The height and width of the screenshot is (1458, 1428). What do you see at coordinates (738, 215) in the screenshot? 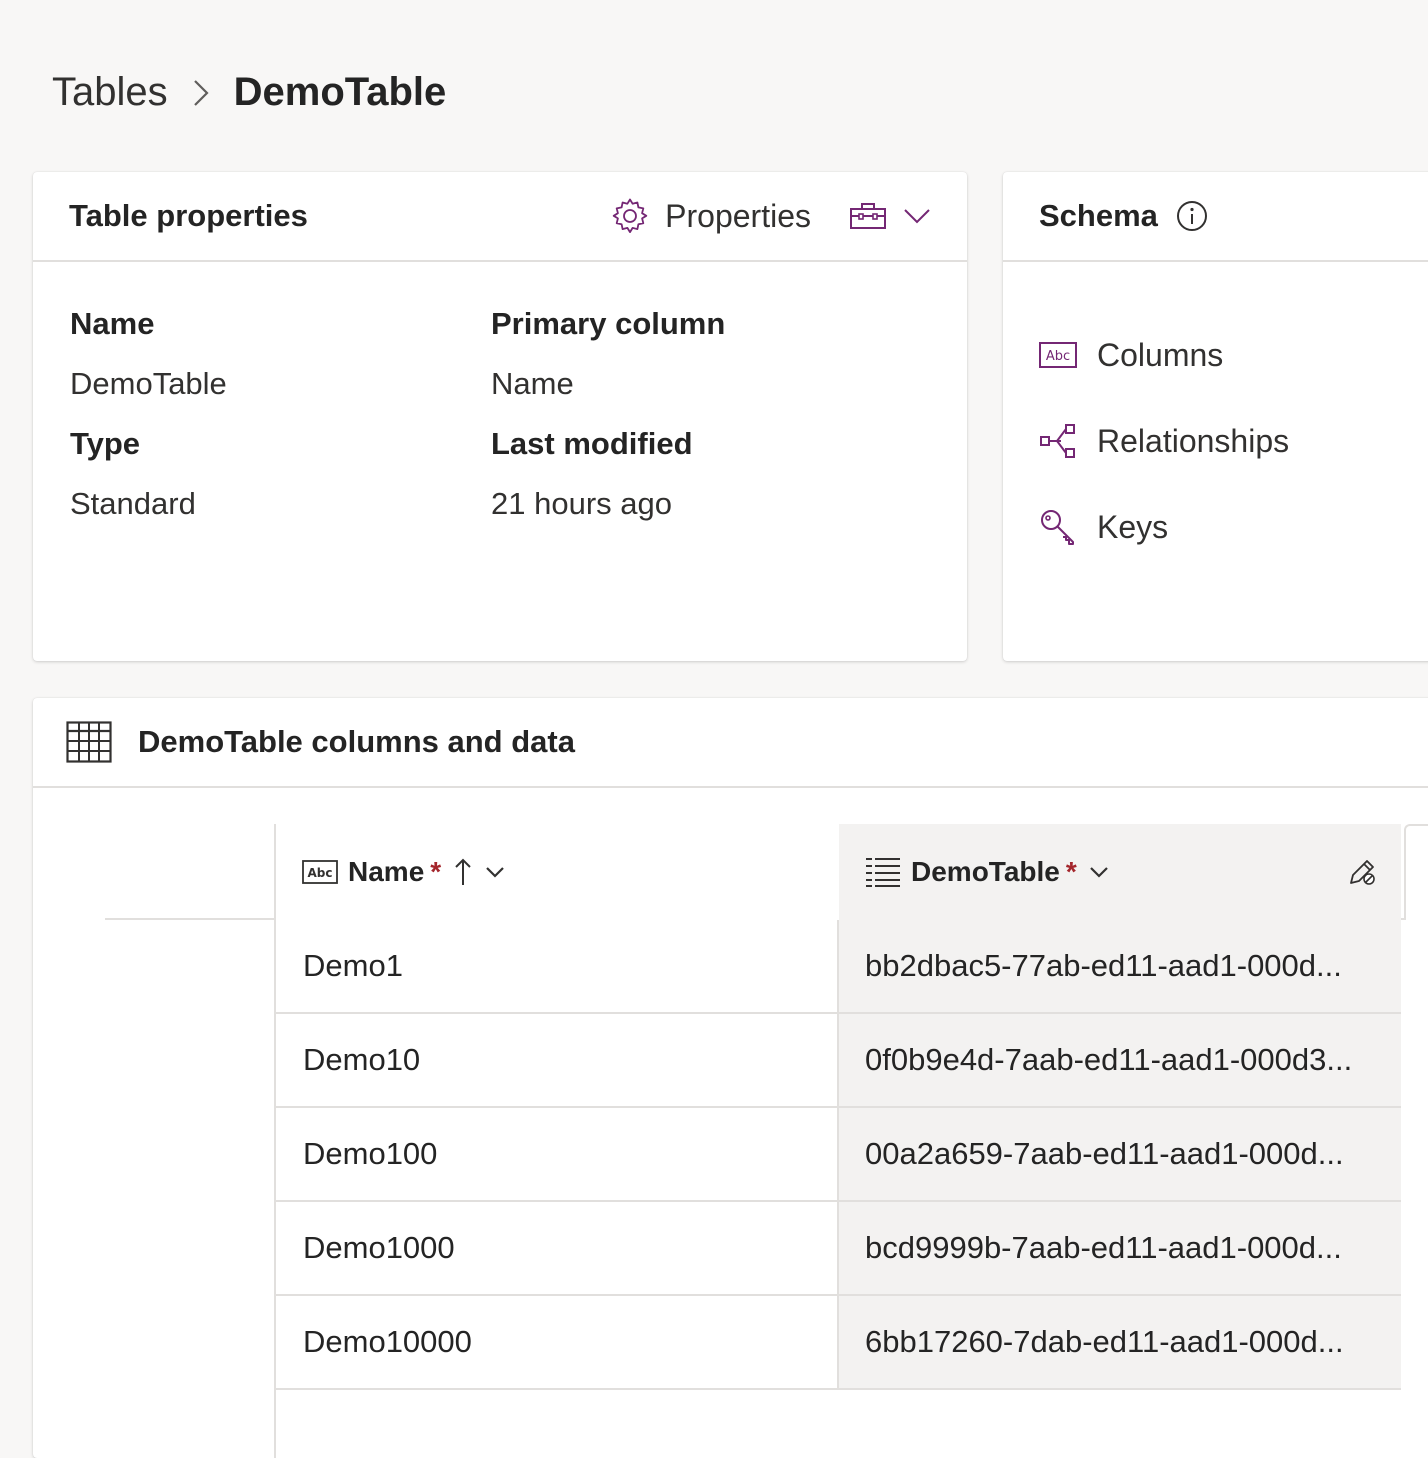
I see `properties-button-label: Properties` at bounding box center [738, 215].